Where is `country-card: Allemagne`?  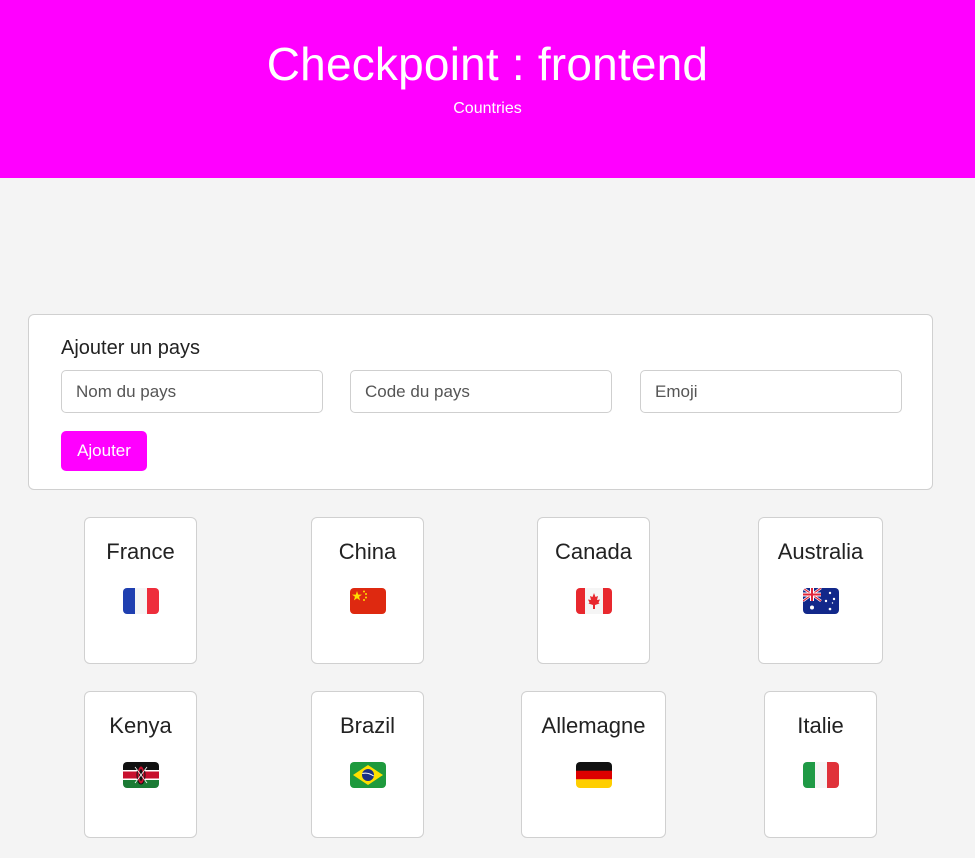
country-card: Allemagne is located at coordinates (593, 764).